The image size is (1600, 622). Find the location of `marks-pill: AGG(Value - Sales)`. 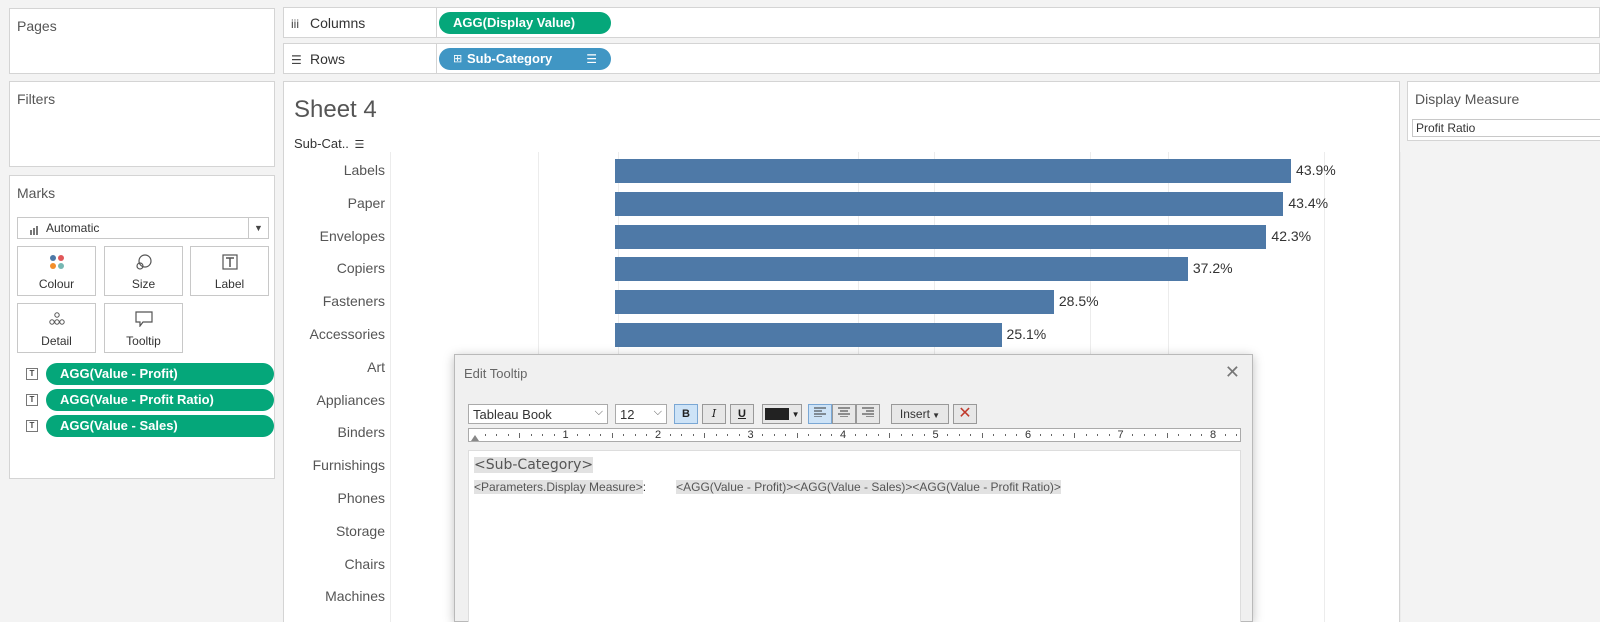

marks-pill: AGG(Value - Sales) is located at coordinates (160, 426).